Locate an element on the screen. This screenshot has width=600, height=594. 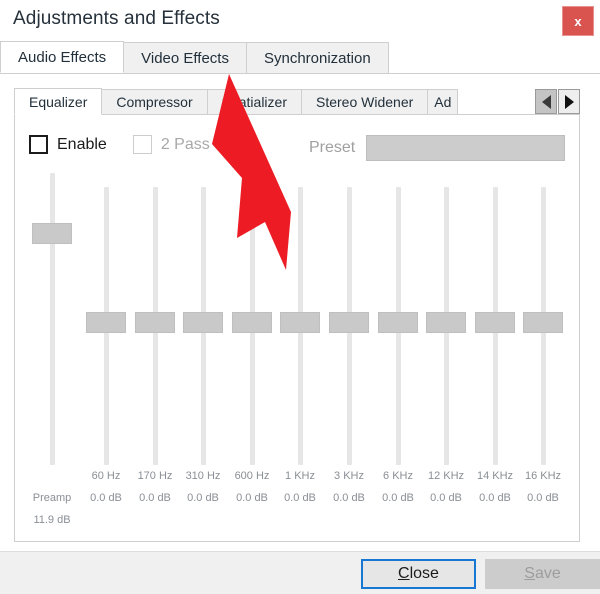
band-gain-value-9: 0.0 dB is located at coordinates (543, 498).